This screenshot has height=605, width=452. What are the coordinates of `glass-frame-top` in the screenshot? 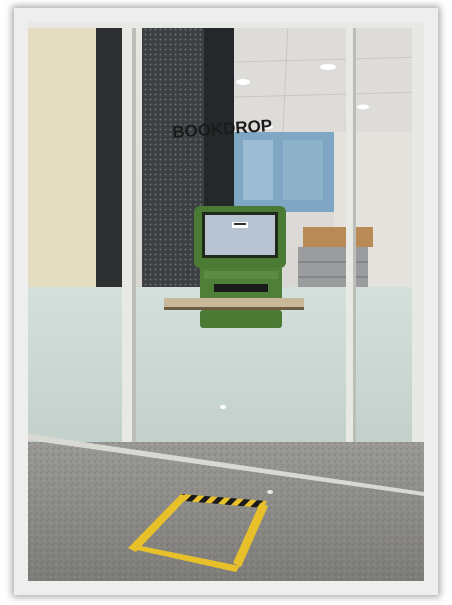 It's located at (226, 25).